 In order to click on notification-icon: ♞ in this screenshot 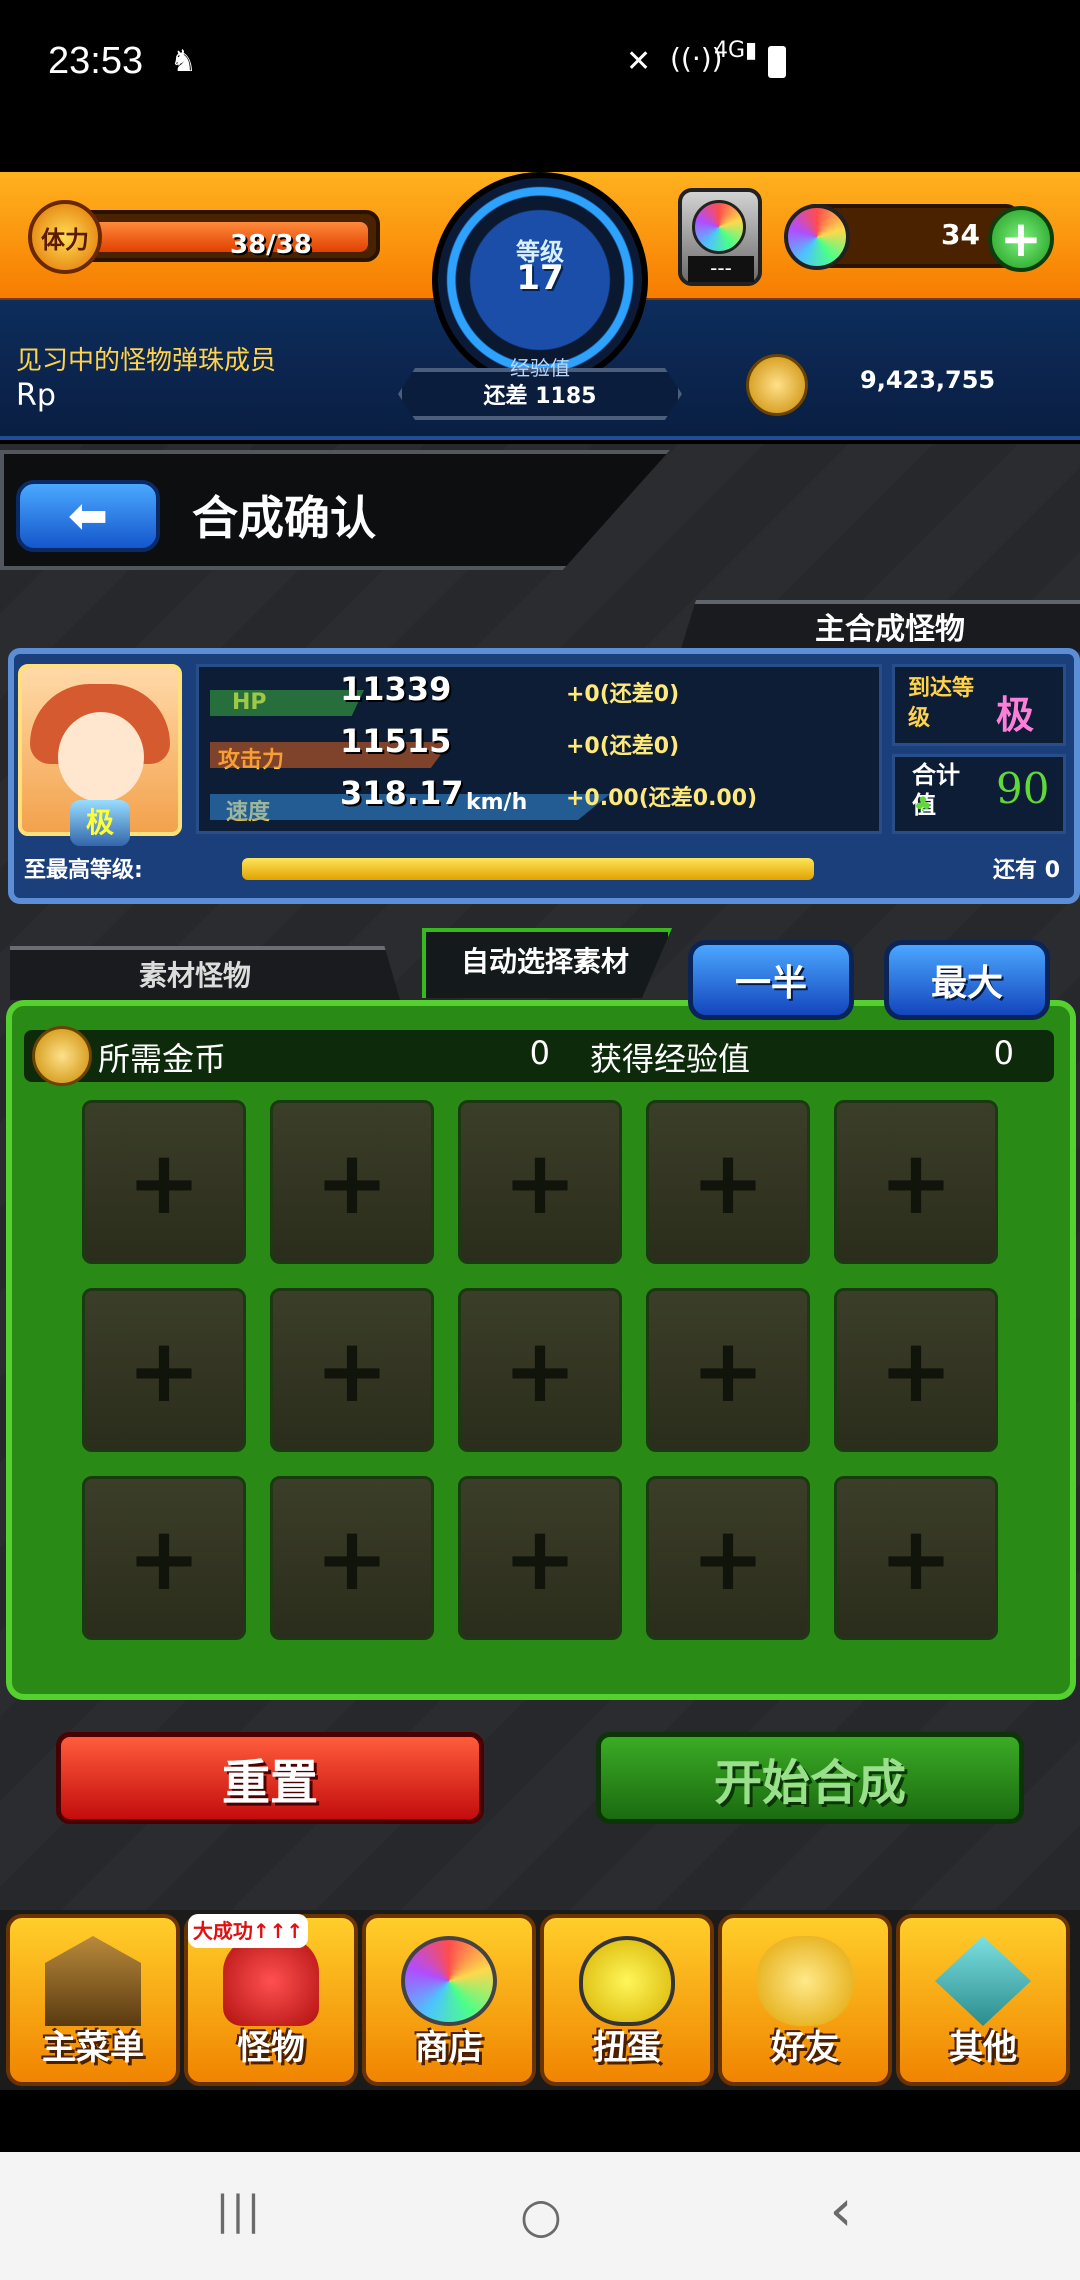, I will do `click(183, 61)`.